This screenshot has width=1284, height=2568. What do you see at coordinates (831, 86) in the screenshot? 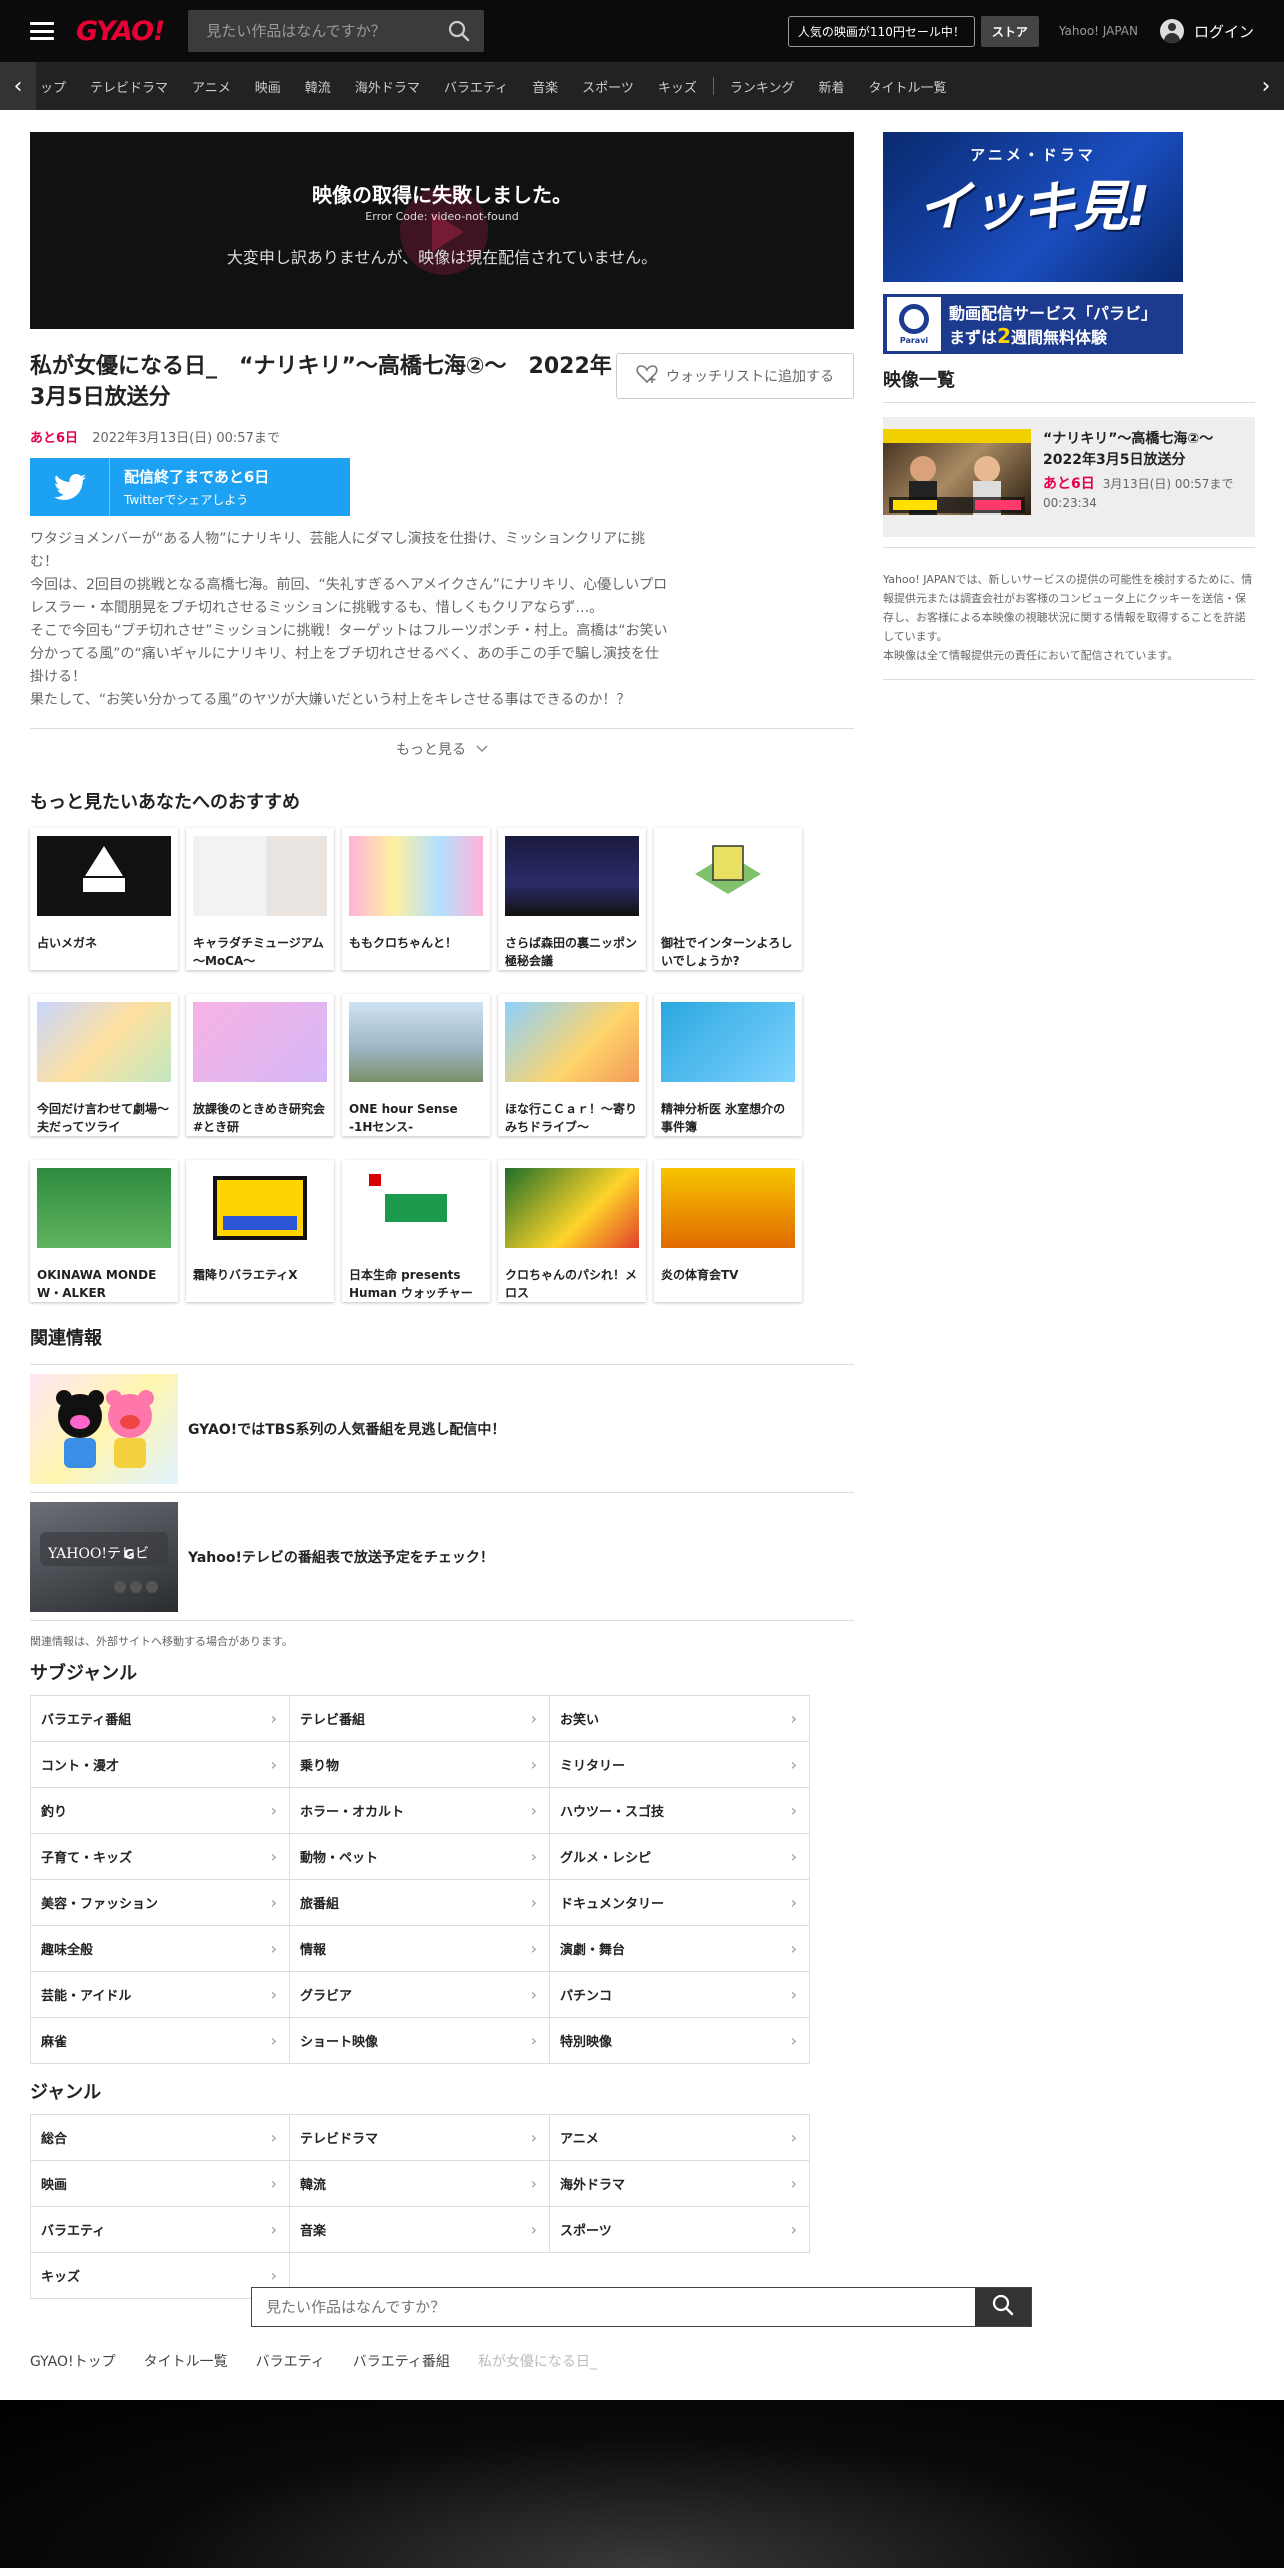
I see `nav-item: 新着` at bounding box center [831, 86].